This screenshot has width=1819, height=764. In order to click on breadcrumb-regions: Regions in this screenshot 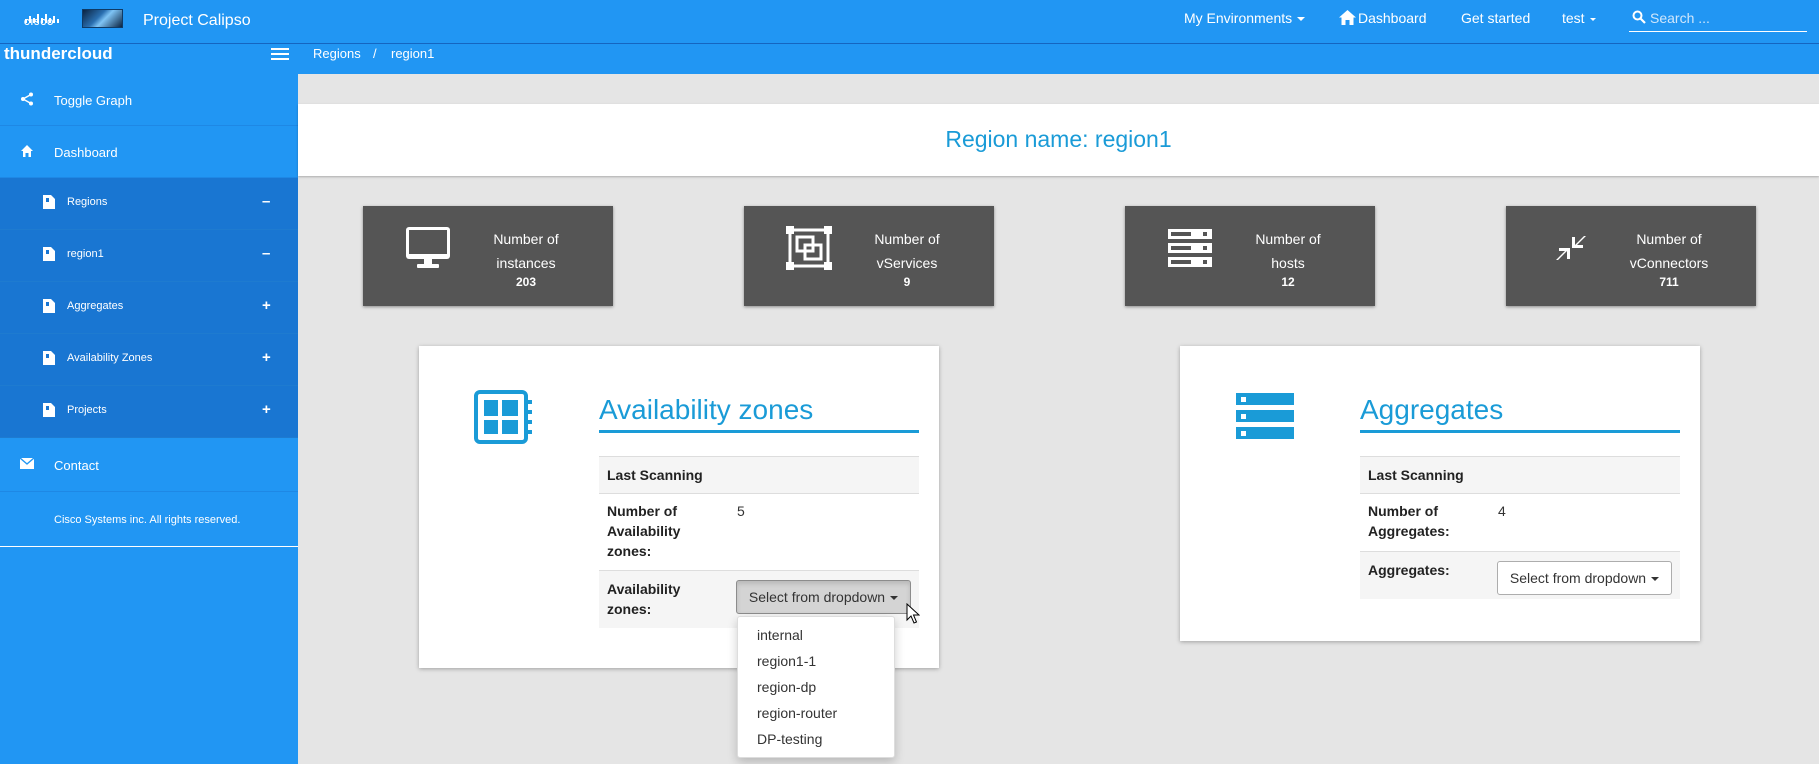, I will do `click(337, 53)`.